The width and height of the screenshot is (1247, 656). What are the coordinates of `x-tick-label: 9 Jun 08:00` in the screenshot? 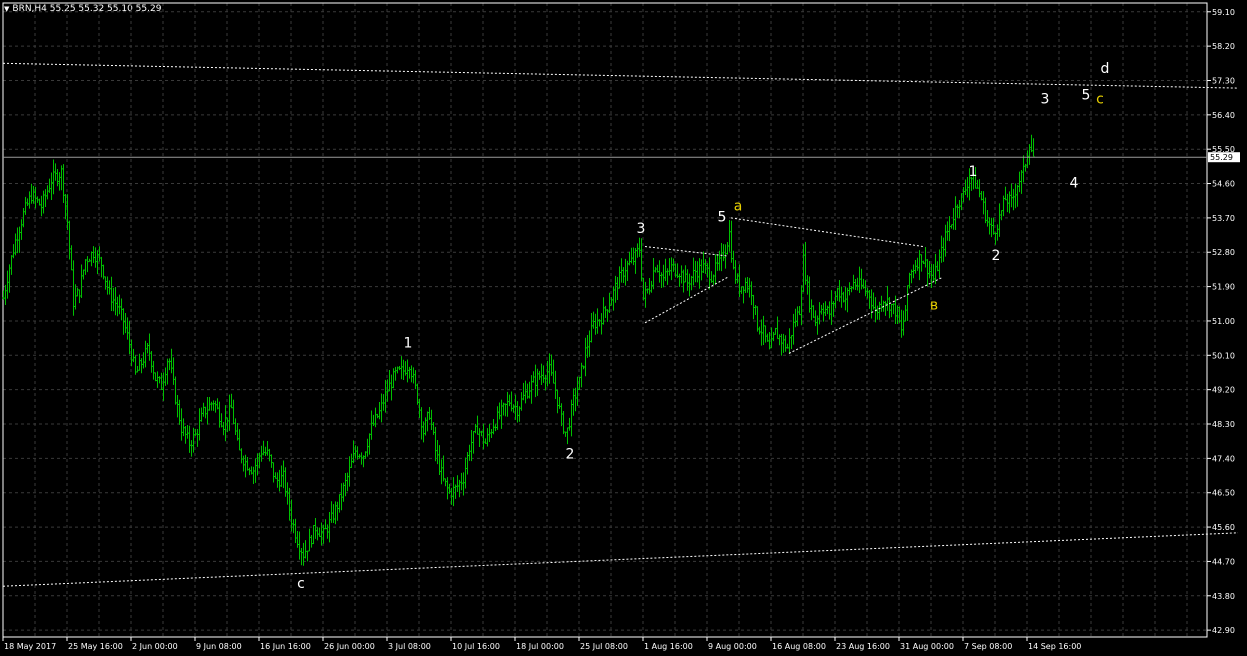 It's located at (219, 646).